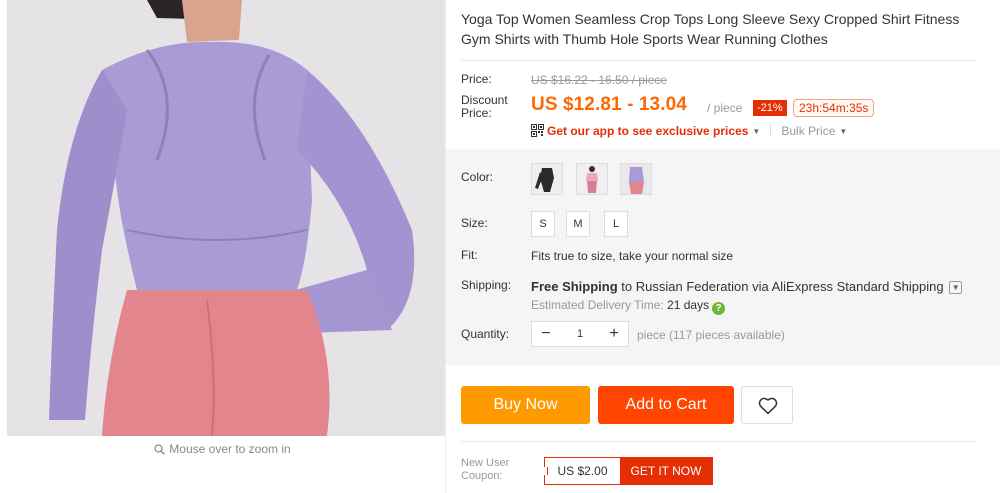 The height and width of the screenshot is (493, 1000). What do you see at coordinates (474, 223) in the screenshot?
I see `size-label: Size:` at bounding box center [474, 223].